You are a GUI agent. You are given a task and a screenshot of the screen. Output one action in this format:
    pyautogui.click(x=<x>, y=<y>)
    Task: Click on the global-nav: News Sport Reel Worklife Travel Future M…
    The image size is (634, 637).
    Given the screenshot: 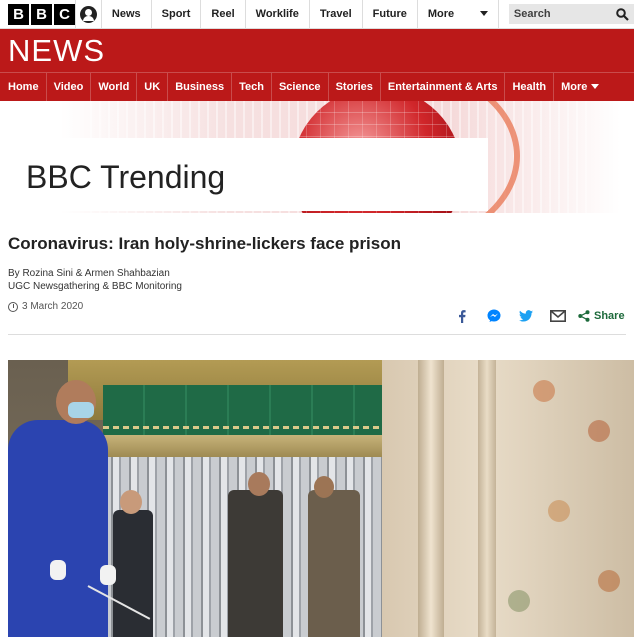 What is the action you would take?
    pyautogui.click(x=299, y=14)
    